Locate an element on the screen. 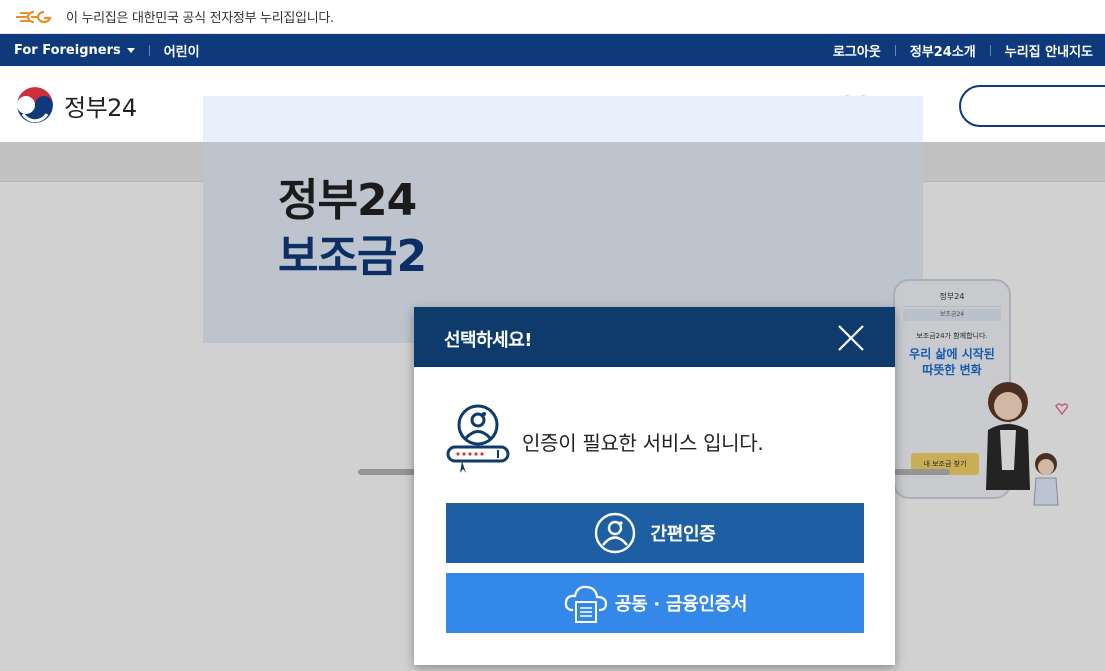 This screenshot has width=1105, height=671. logout-link: 로그아웃 is located at coordinates (857, 50).